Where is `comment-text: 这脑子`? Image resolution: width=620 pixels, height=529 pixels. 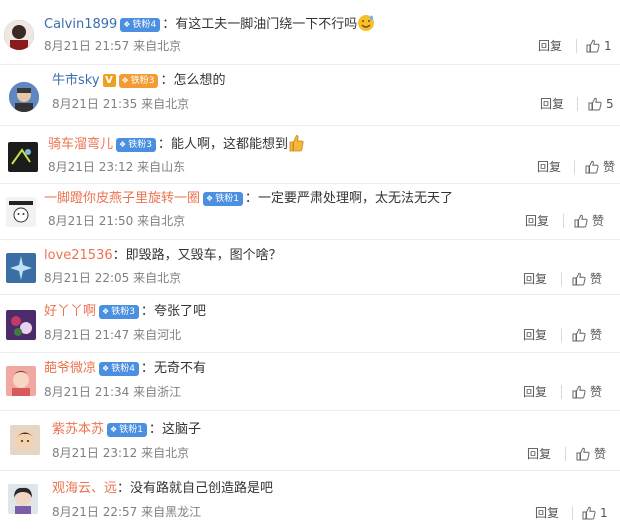 comment-text: 这脑子 is located at coordinates (181, 429).